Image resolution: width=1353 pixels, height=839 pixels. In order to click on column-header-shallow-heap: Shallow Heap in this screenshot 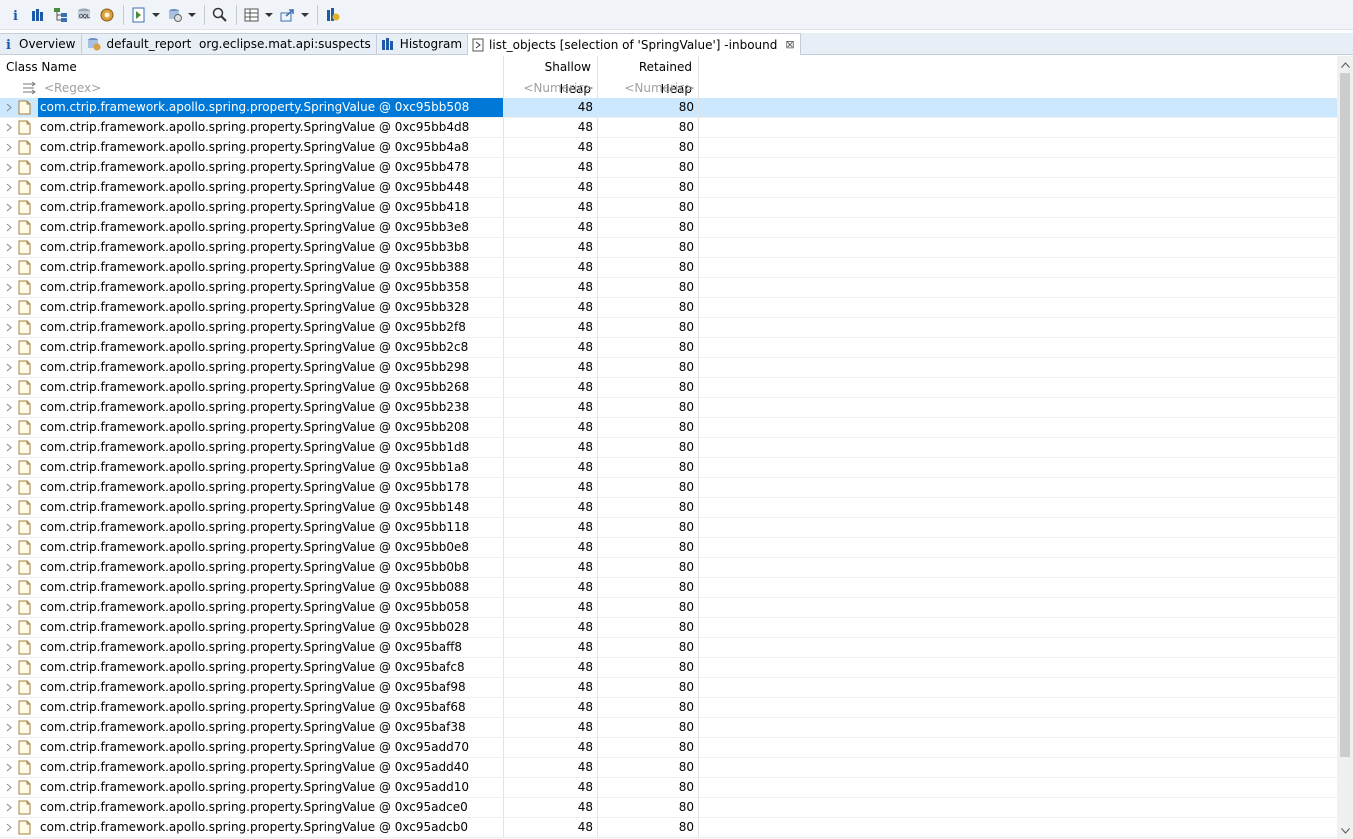, I will do `click(551, 76)`.